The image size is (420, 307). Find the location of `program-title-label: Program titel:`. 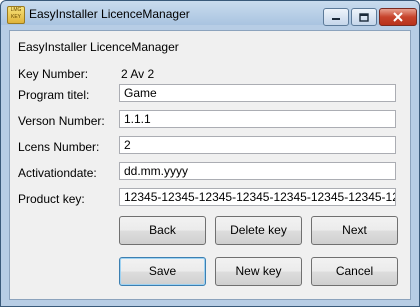

program-title-label: Program titel: is located at coordinates (54, 95).